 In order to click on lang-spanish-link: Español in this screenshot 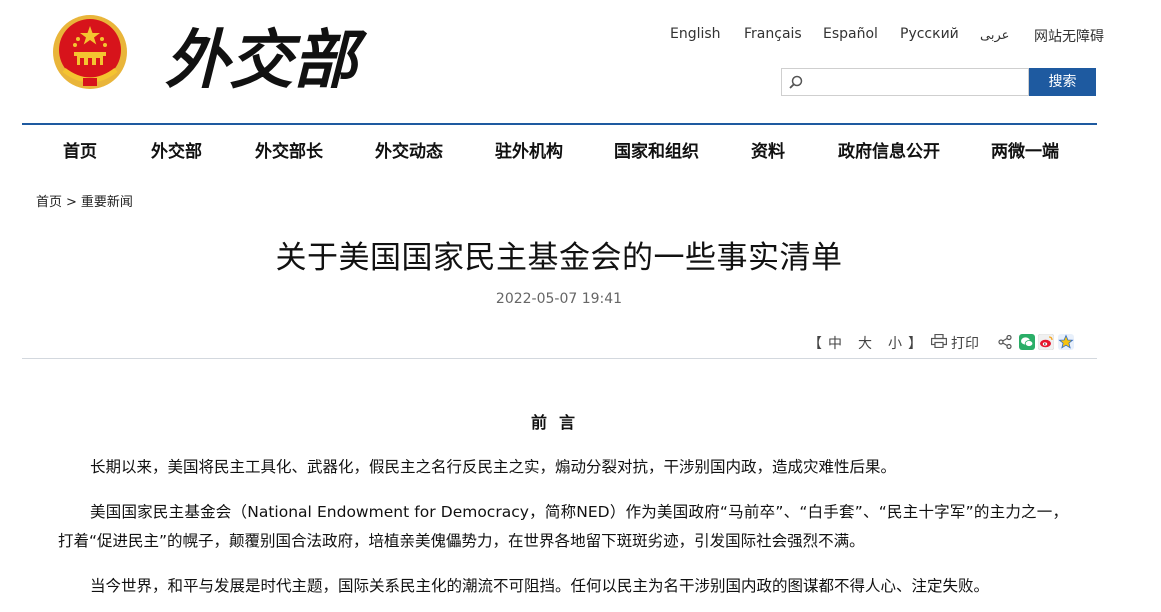, I will do `click(850, 34)`.